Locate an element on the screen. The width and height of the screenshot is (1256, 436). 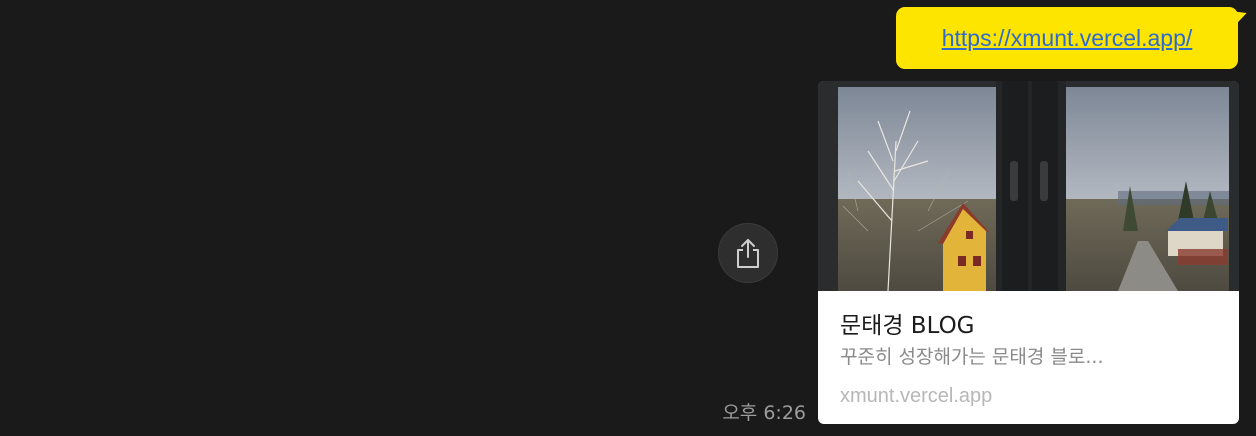
share-icon is located at coordinates (748, 253).